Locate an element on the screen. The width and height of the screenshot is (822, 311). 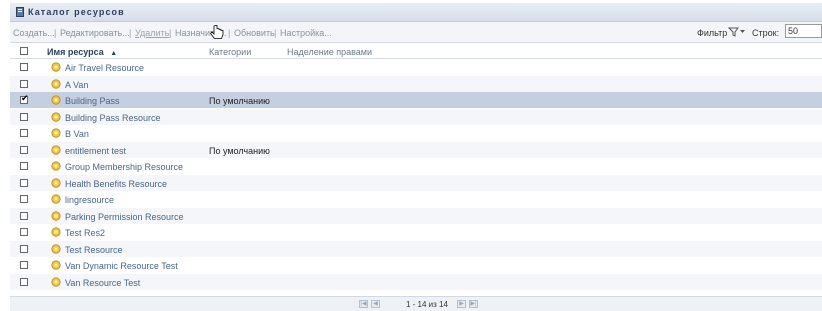
table-row: Test Resource is located at coordinates (416, 248).